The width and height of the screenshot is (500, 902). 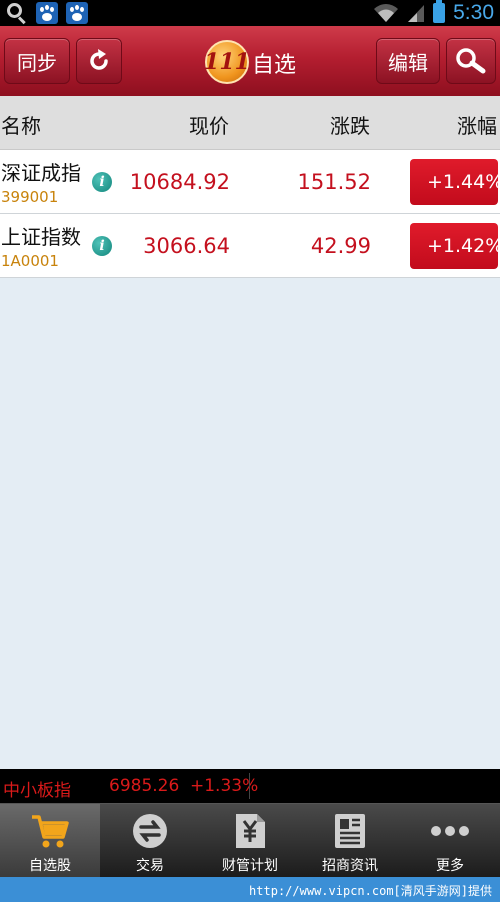 I want to click on tab-watchlist: 自选股, so click(x=50, y=841).